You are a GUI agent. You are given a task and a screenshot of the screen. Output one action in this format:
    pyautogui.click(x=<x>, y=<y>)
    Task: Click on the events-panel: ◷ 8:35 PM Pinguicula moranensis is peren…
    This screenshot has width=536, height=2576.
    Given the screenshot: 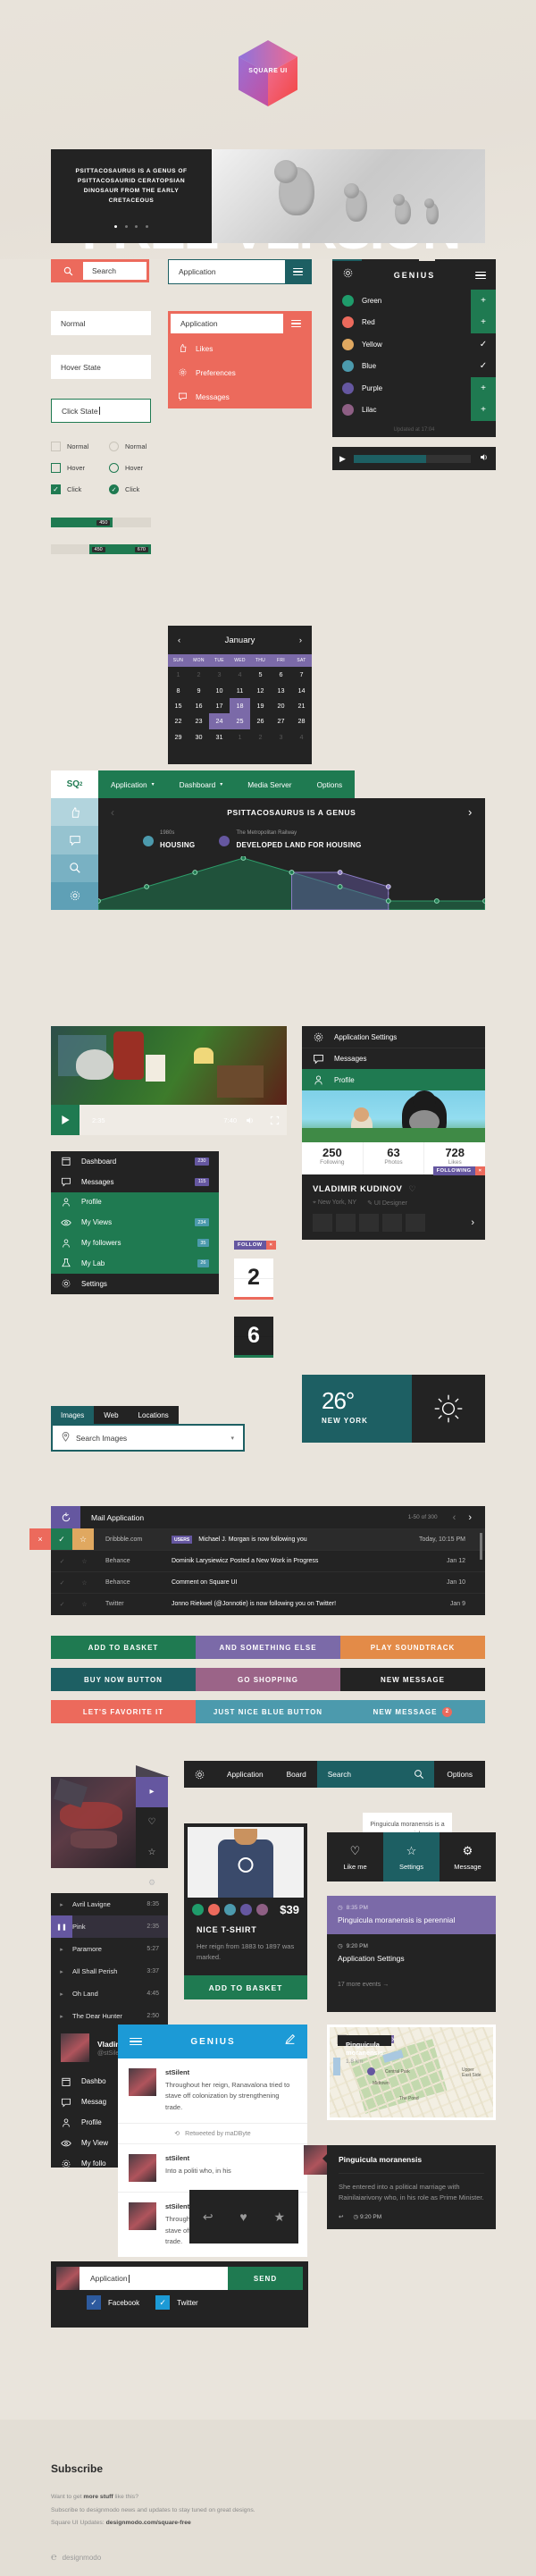 What is the action you would take?
    pyautogui.click(x=411, y=1954)
    